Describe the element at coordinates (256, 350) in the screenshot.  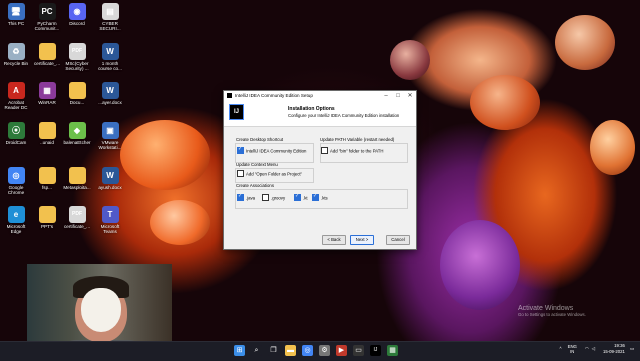
I see `search-icon: ⌕` at that location.